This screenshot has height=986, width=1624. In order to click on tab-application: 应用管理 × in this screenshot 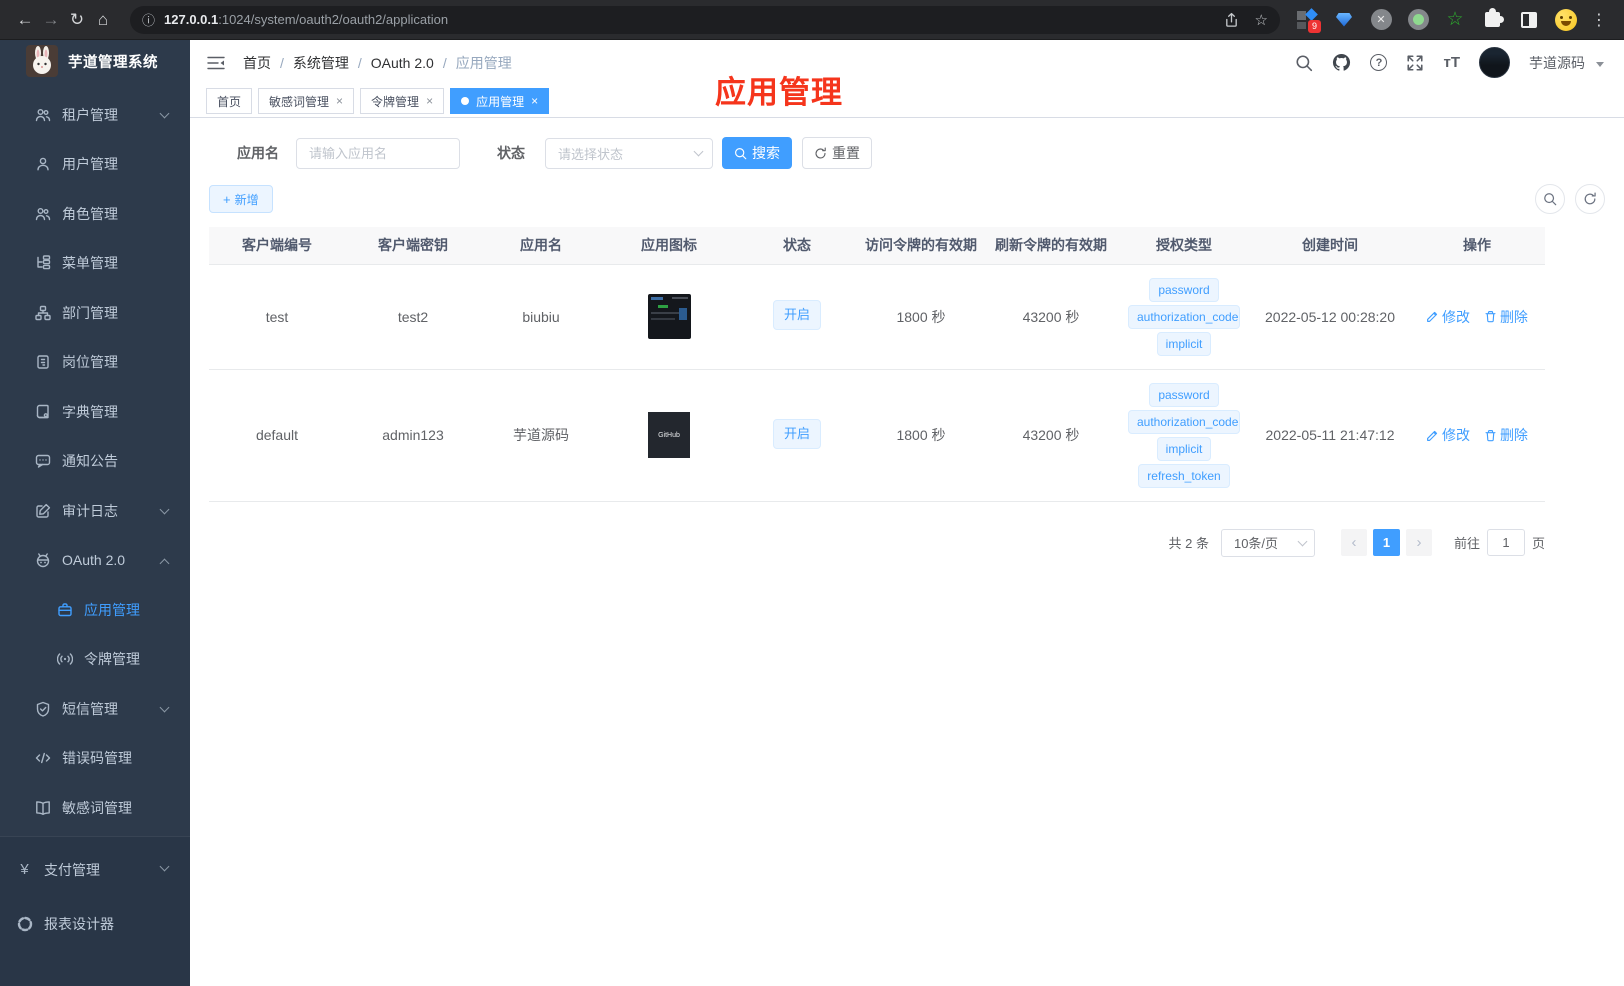, I will do `click(500, 101)`.